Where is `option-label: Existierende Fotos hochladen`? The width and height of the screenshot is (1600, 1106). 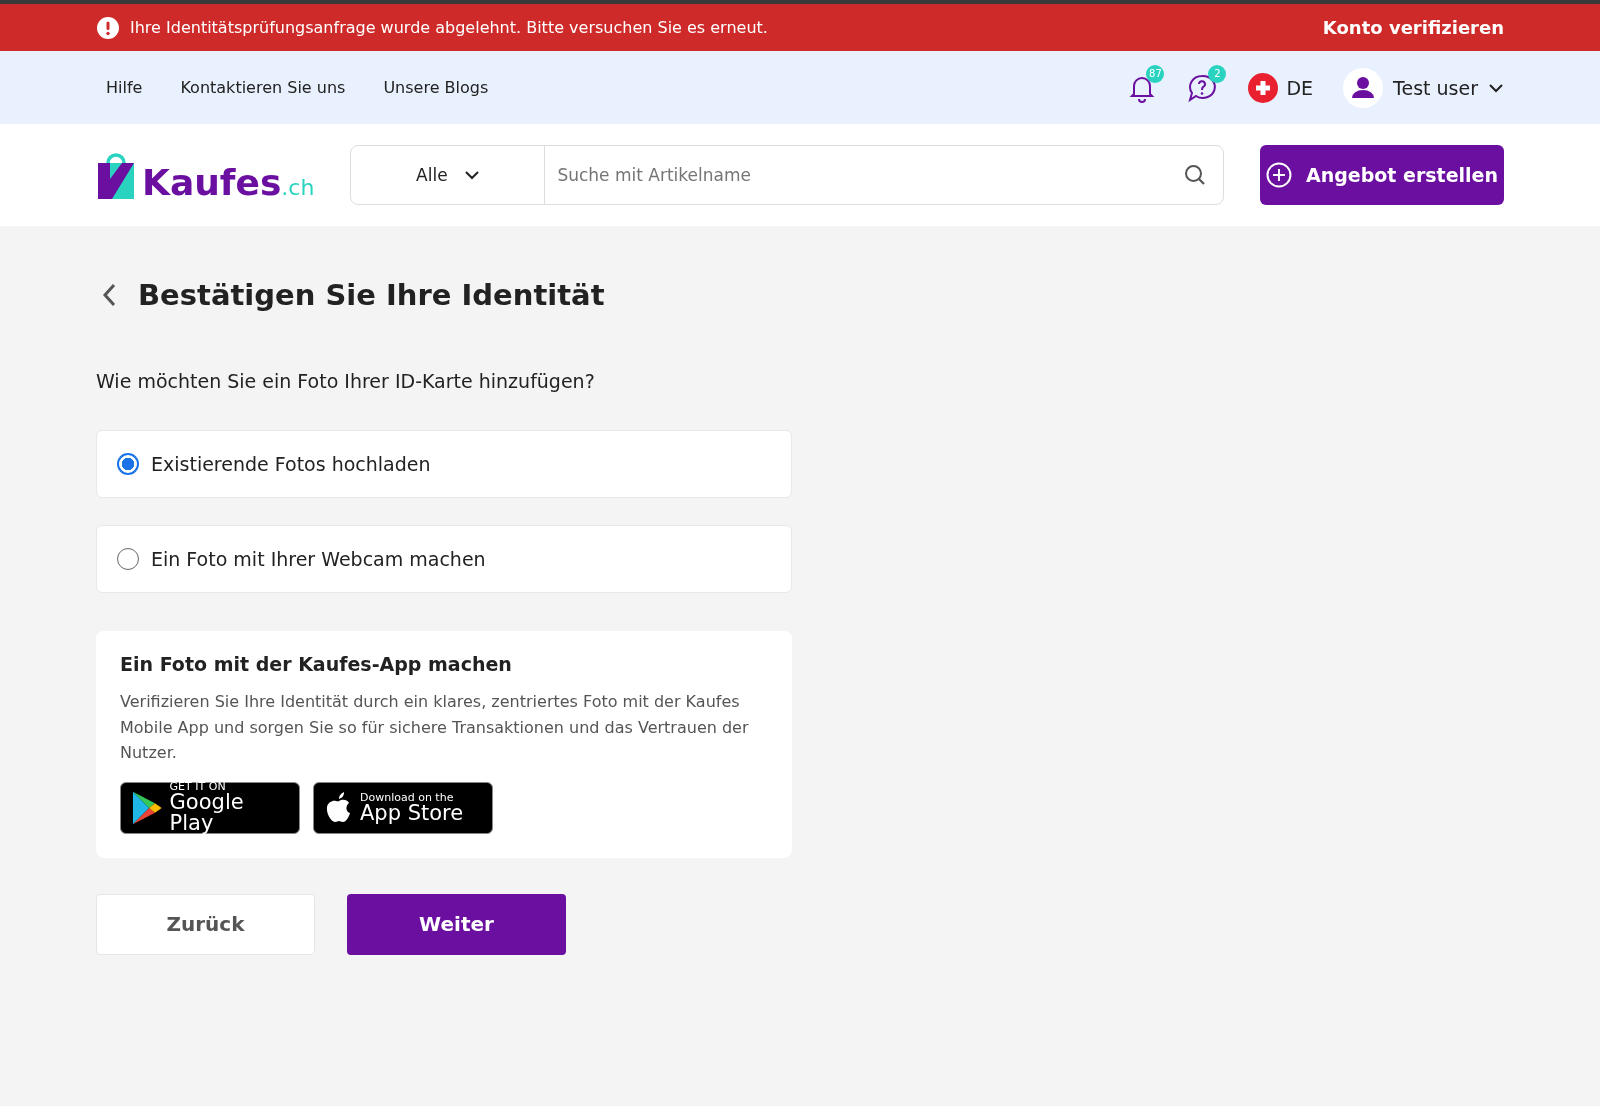
option-label: Existierende Fotos hochladen is located at coordinates (291, 464).